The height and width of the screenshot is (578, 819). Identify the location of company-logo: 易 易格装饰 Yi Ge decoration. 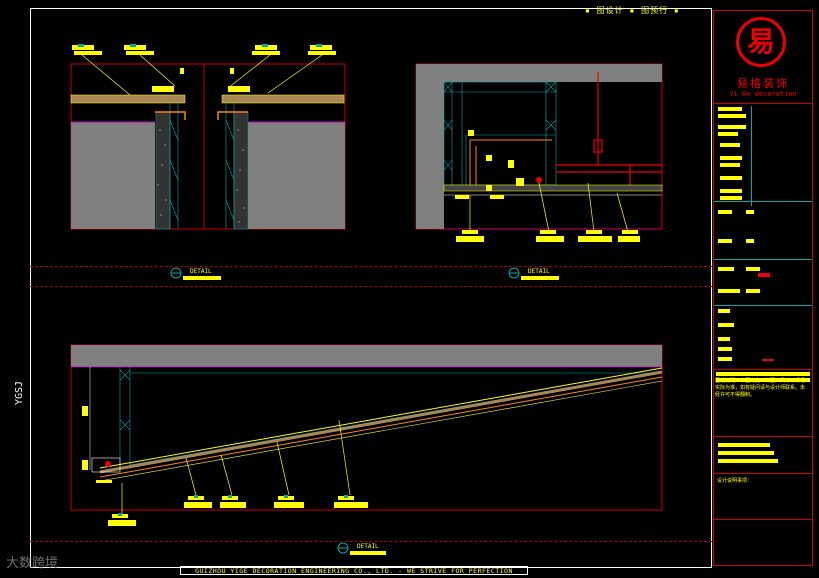
(763, 56).